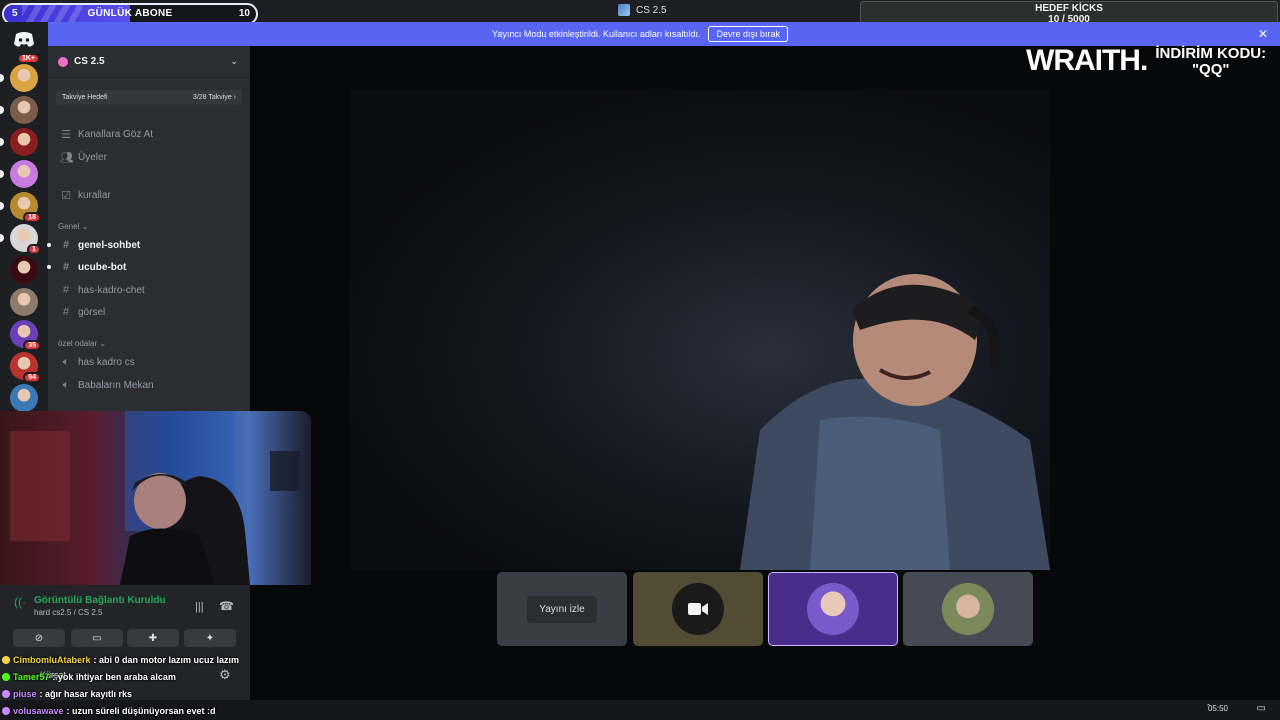 The image size is (1280, 720). Describe the element at coordinates (97, 638) in the screenshot. I see `screen-share-button: ▭` at that location.